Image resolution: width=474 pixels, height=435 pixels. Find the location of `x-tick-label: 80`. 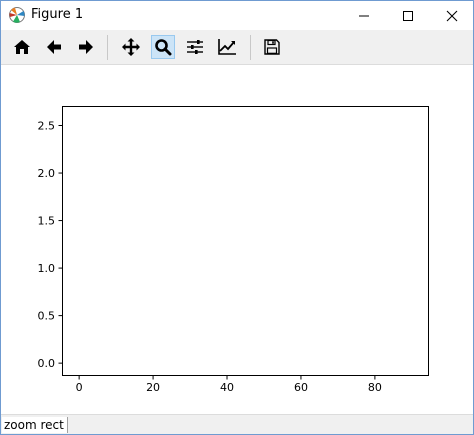

x-tick-label: 80 is located at coordinates (375, 387).